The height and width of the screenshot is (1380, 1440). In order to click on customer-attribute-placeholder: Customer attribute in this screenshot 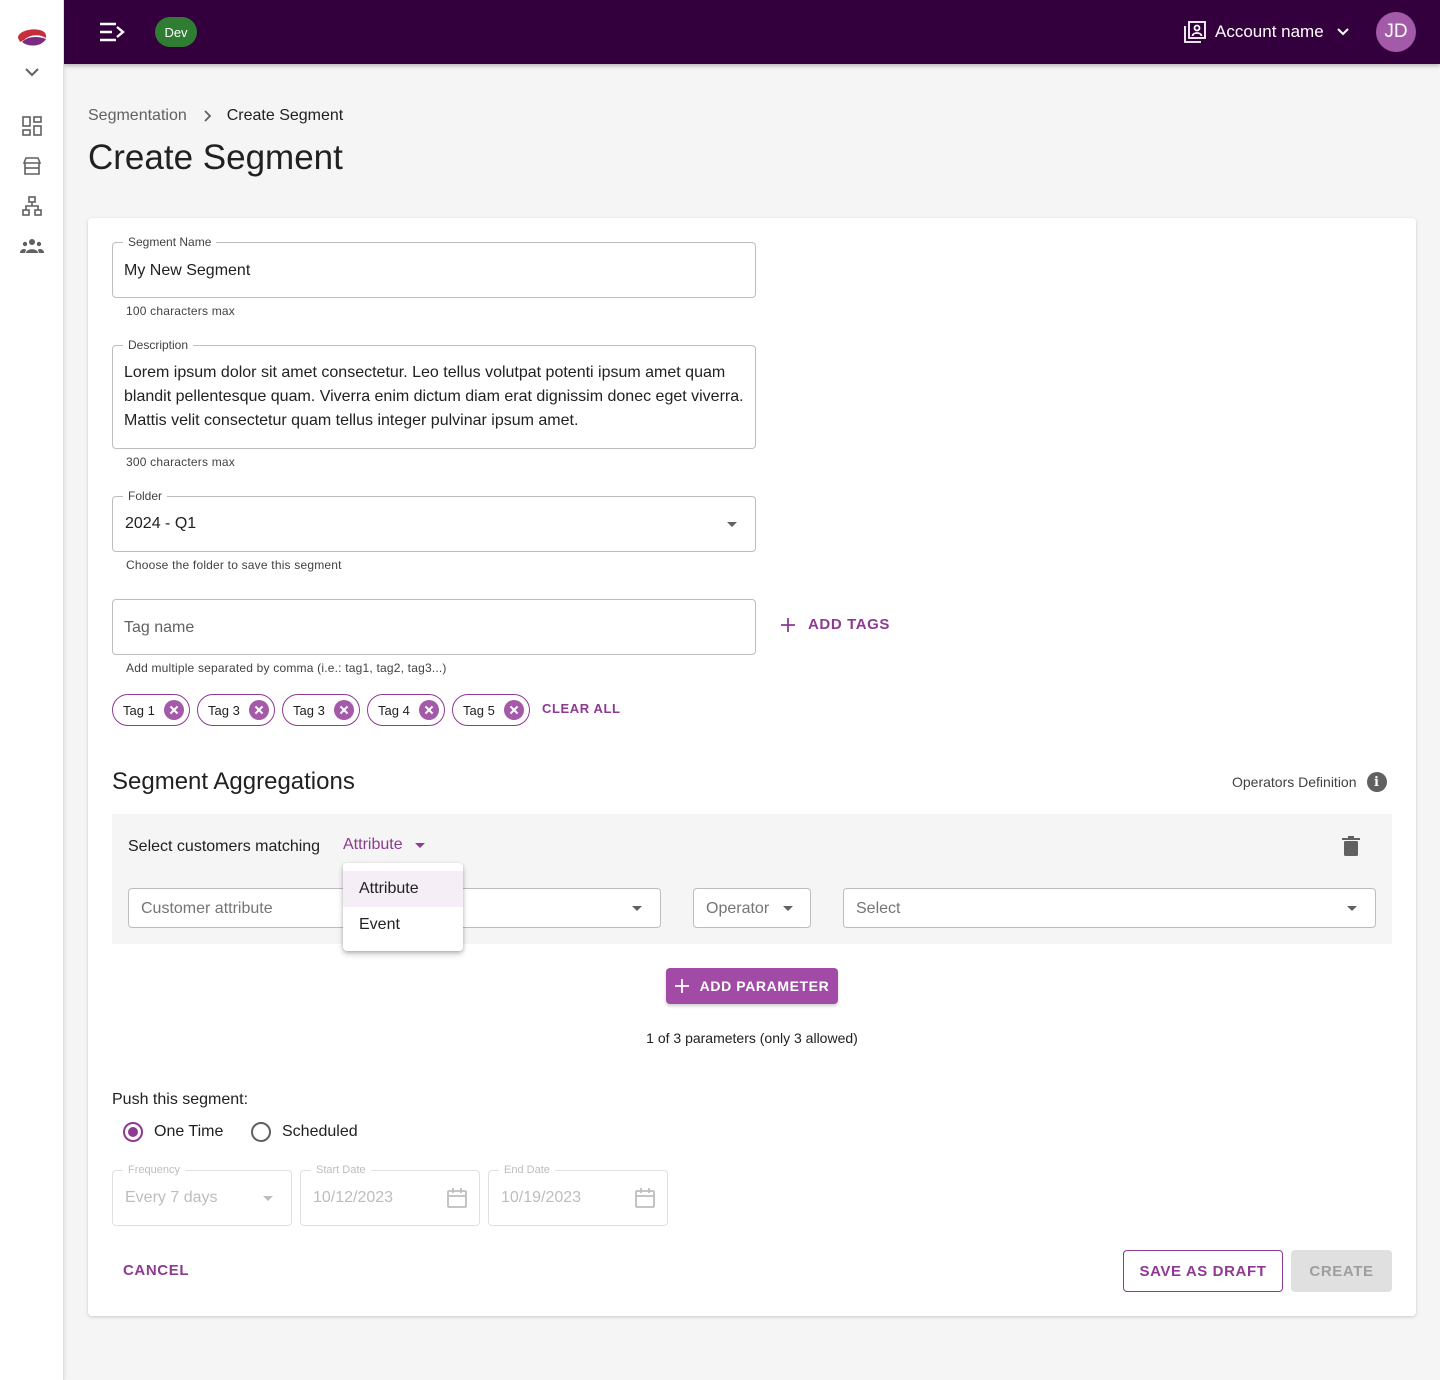, I will do `click(207, 908)`.